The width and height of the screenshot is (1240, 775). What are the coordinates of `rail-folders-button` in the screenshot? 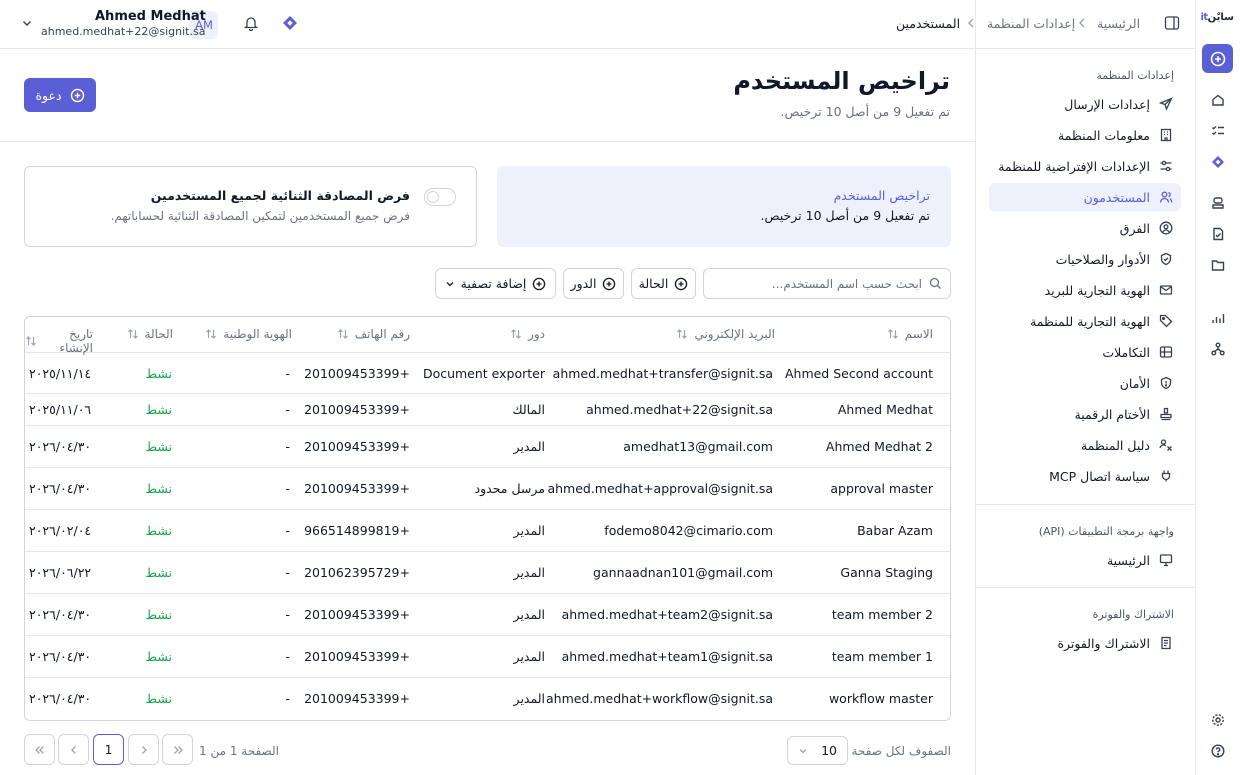 It's located at (1218, 265).